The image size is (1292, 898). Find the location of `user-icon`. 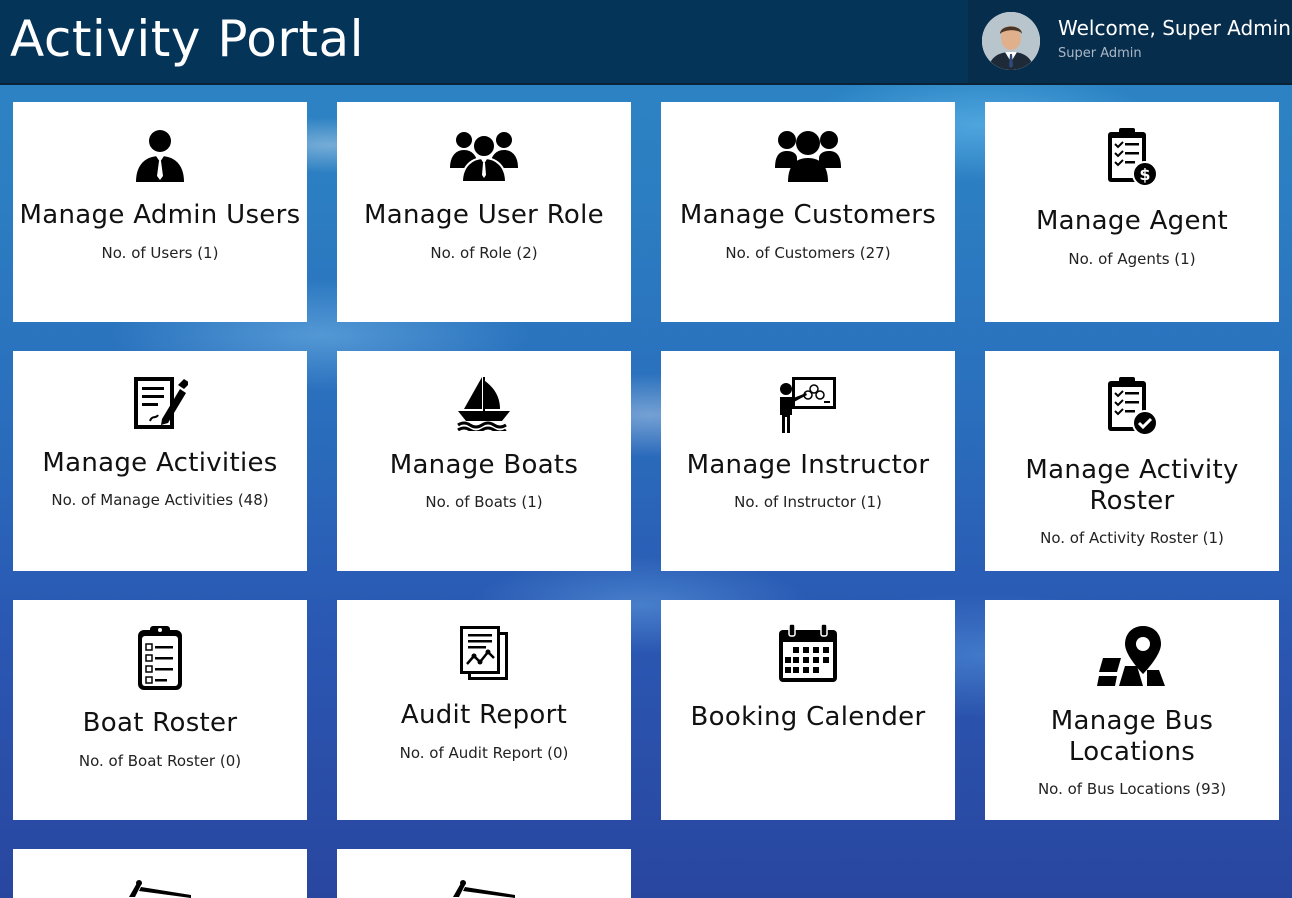

user-icon is located at coordinates (160, 157).